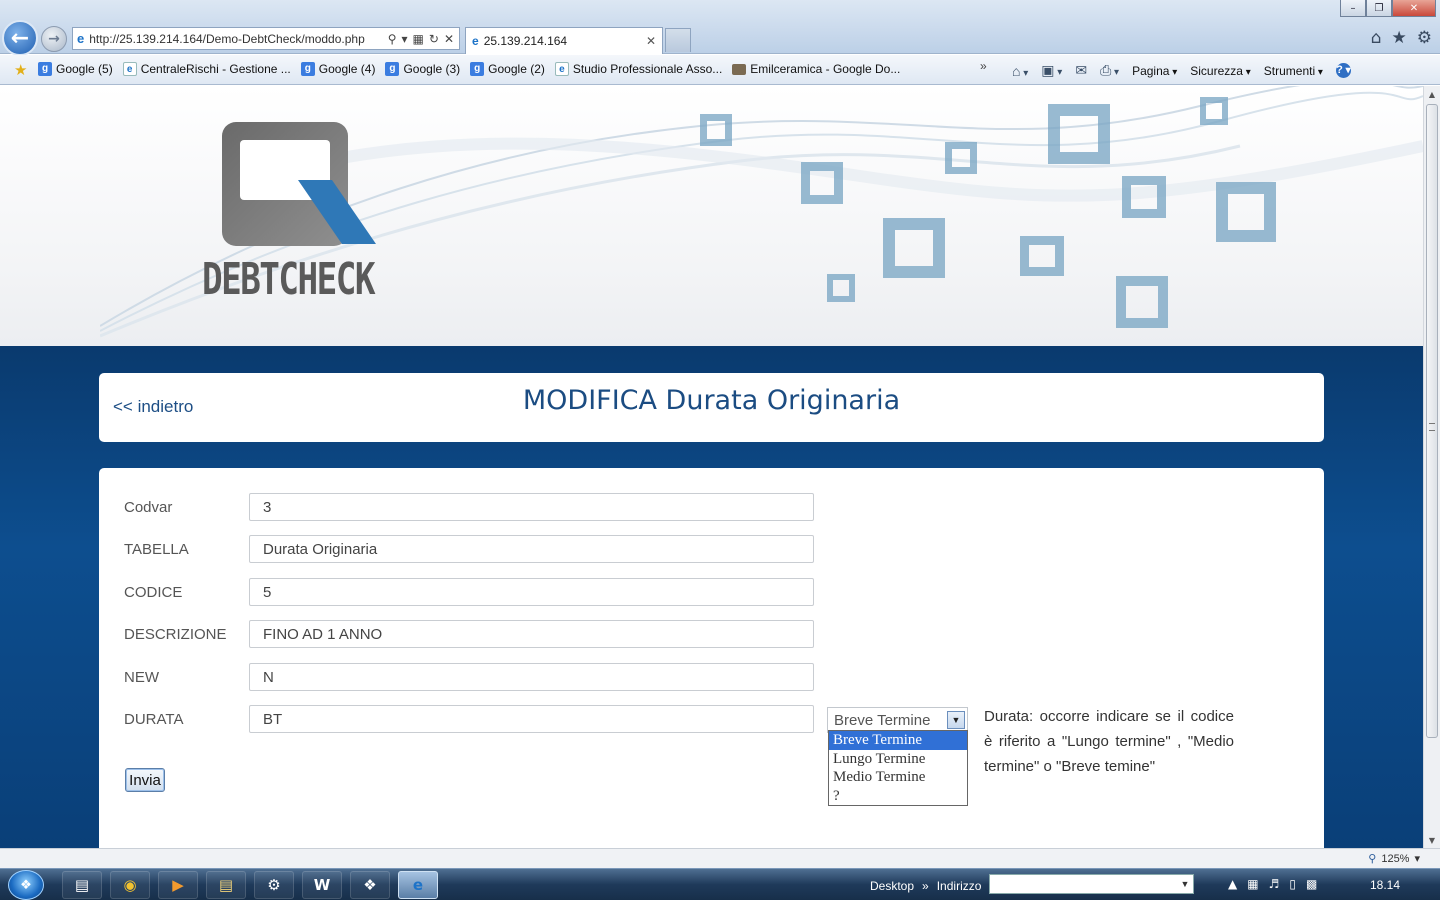 This screenshot has height=900, width=1440. I want to click on system-tray: ▲ ▦ ♬ ▯ ▩, so click(1272, 884).